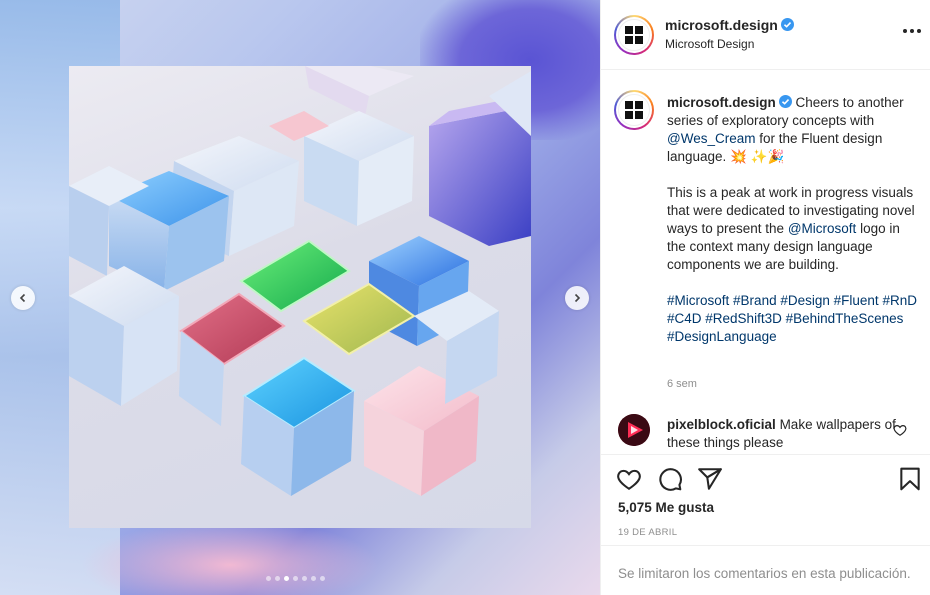 The image size is (930, 595). I want to click on play-logo-icon, so click(634, 430).